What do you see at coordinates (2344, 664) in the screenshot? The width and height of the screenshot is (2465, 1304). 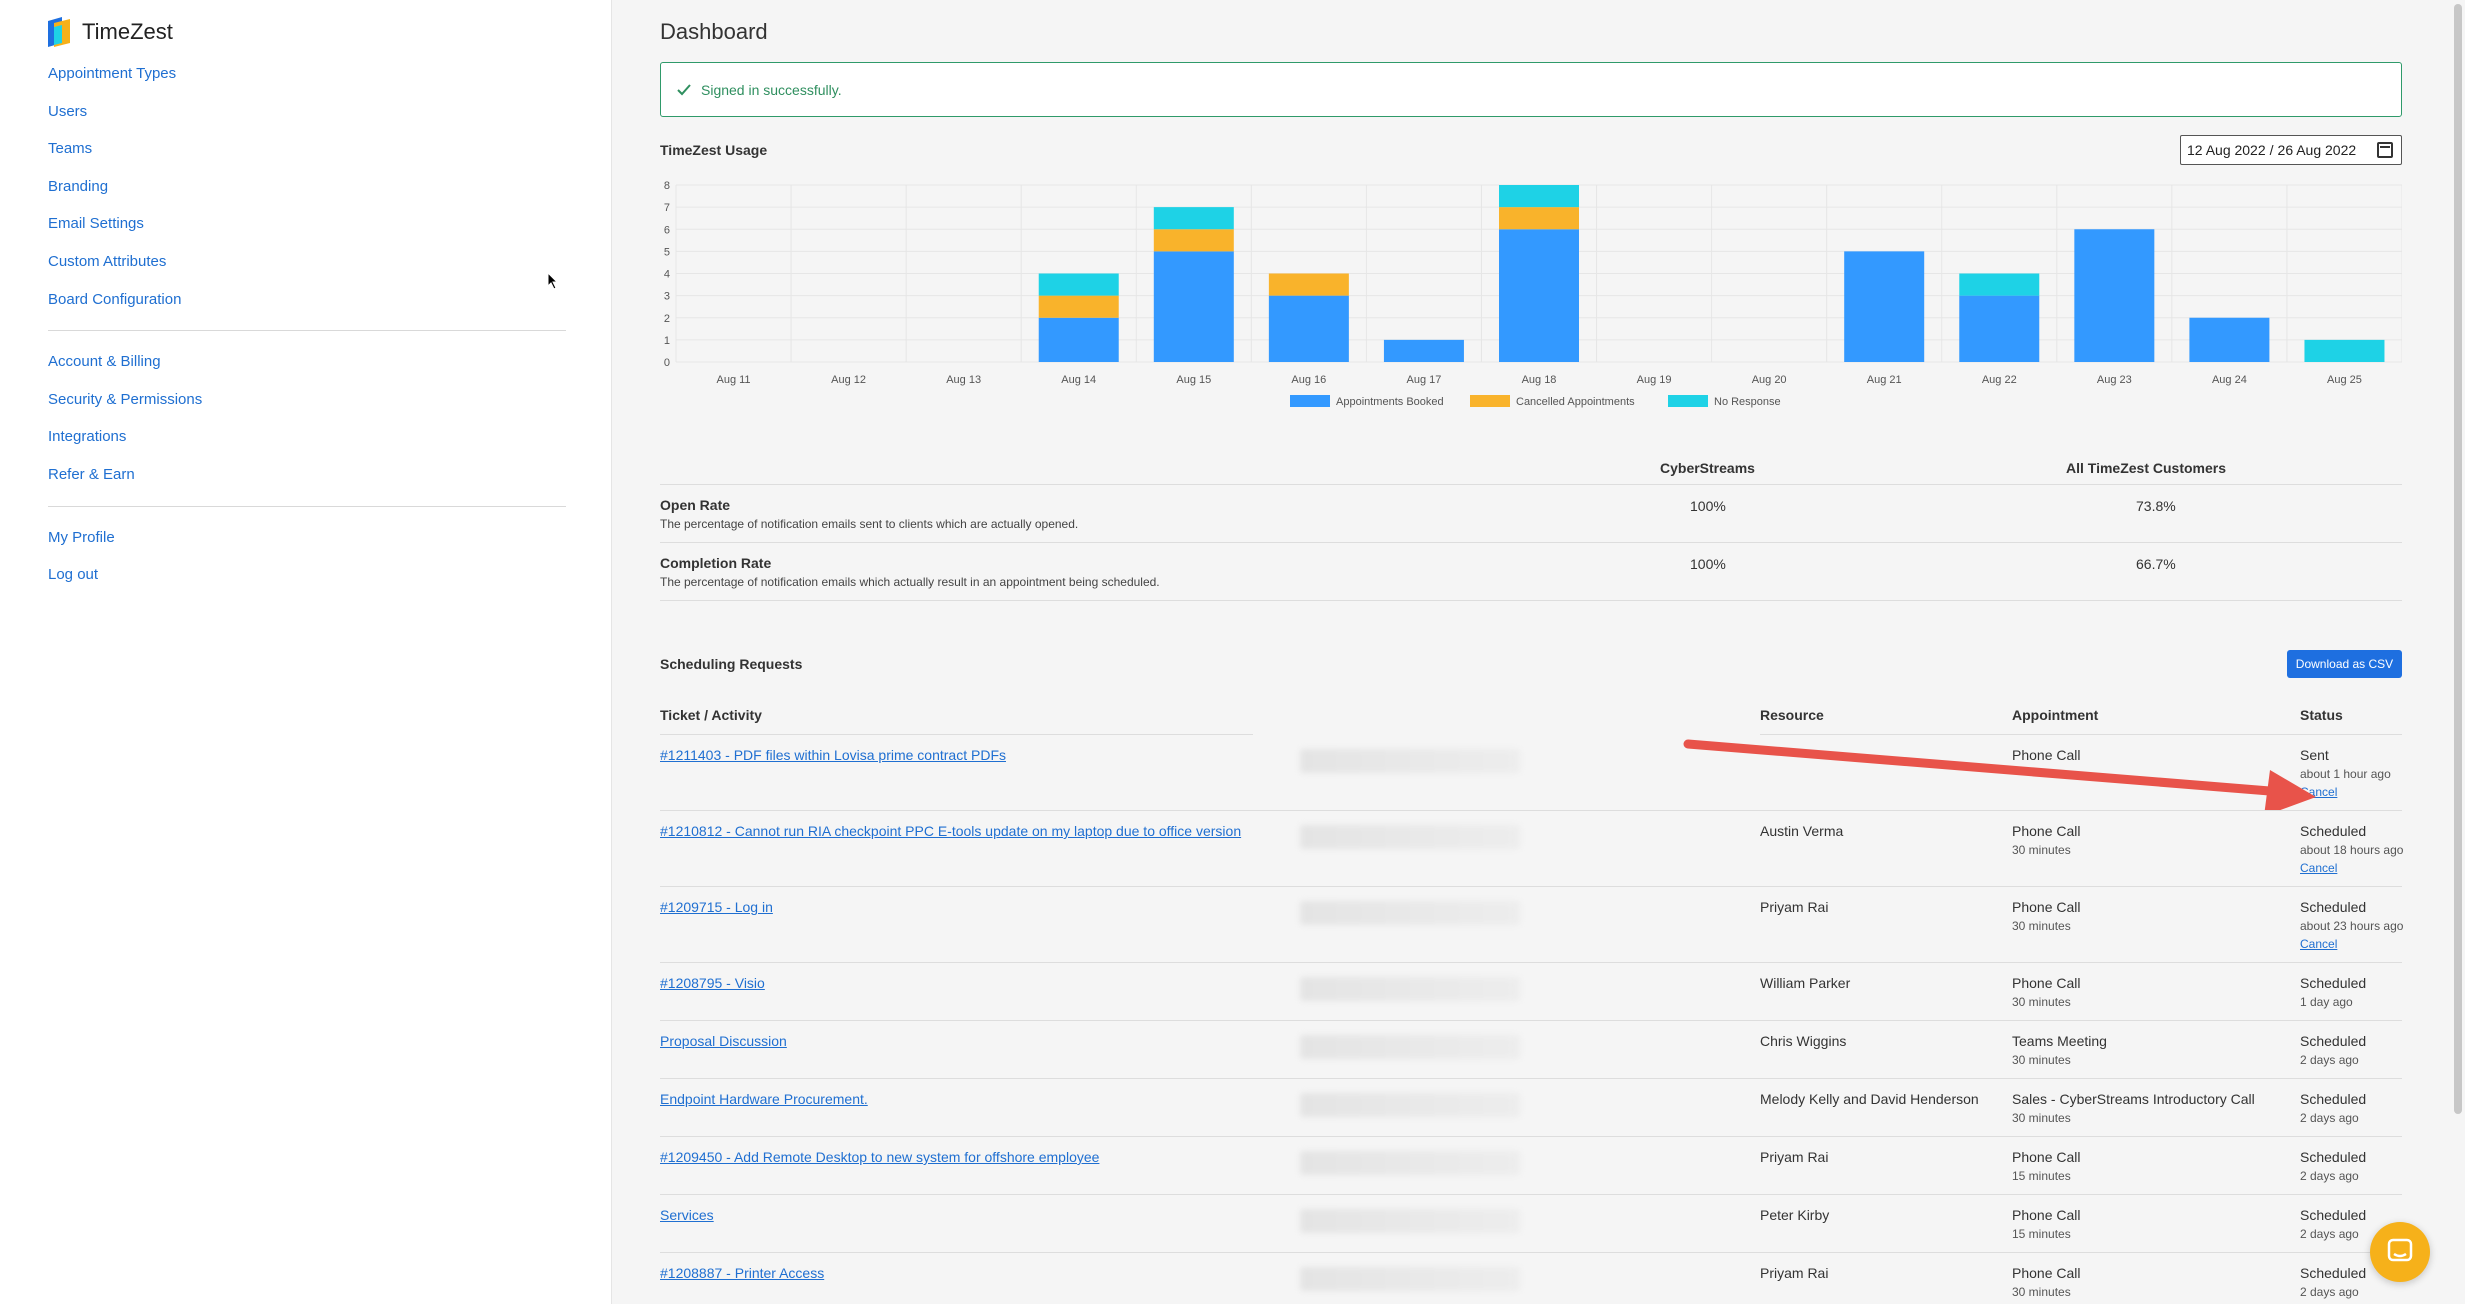 I see `download-csv-button: Download as CSV` at bounding box center [2344, 664].